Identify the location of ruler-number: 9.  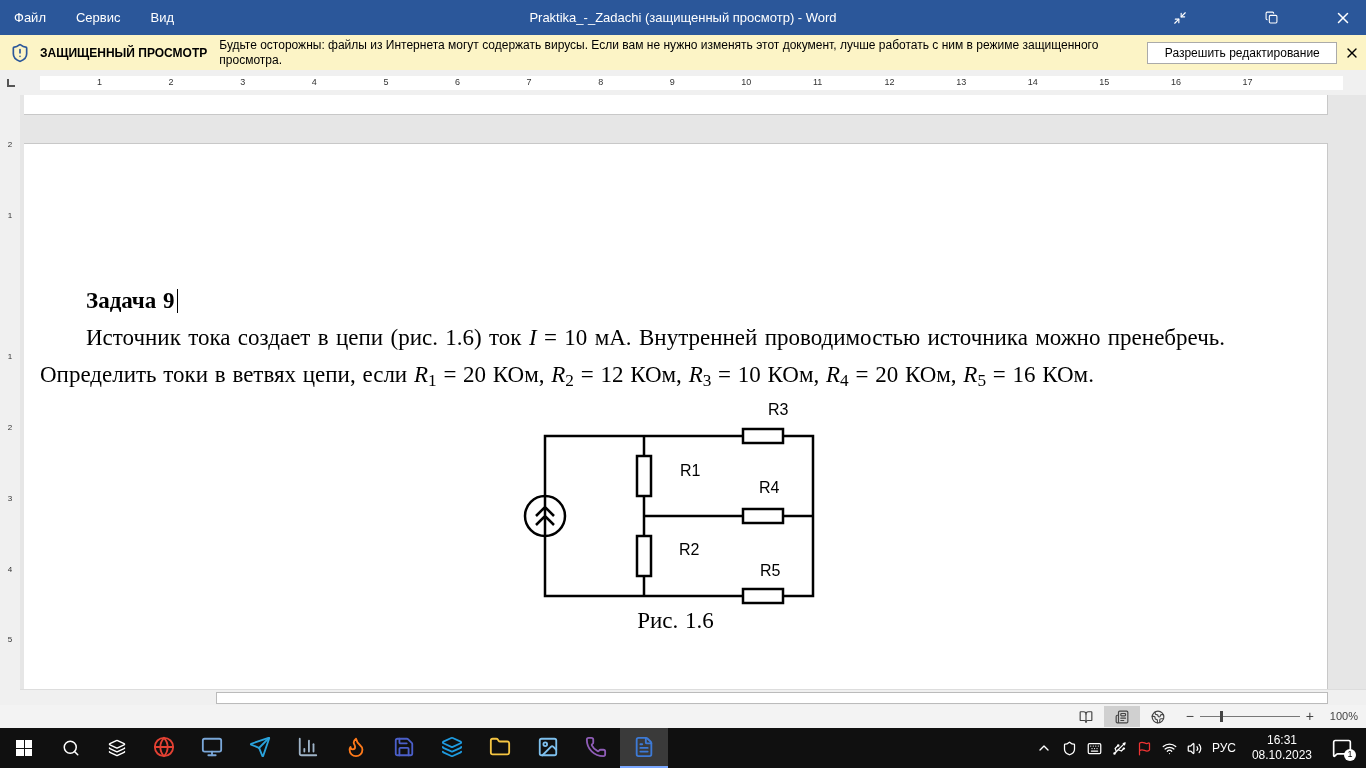
(672, 82).